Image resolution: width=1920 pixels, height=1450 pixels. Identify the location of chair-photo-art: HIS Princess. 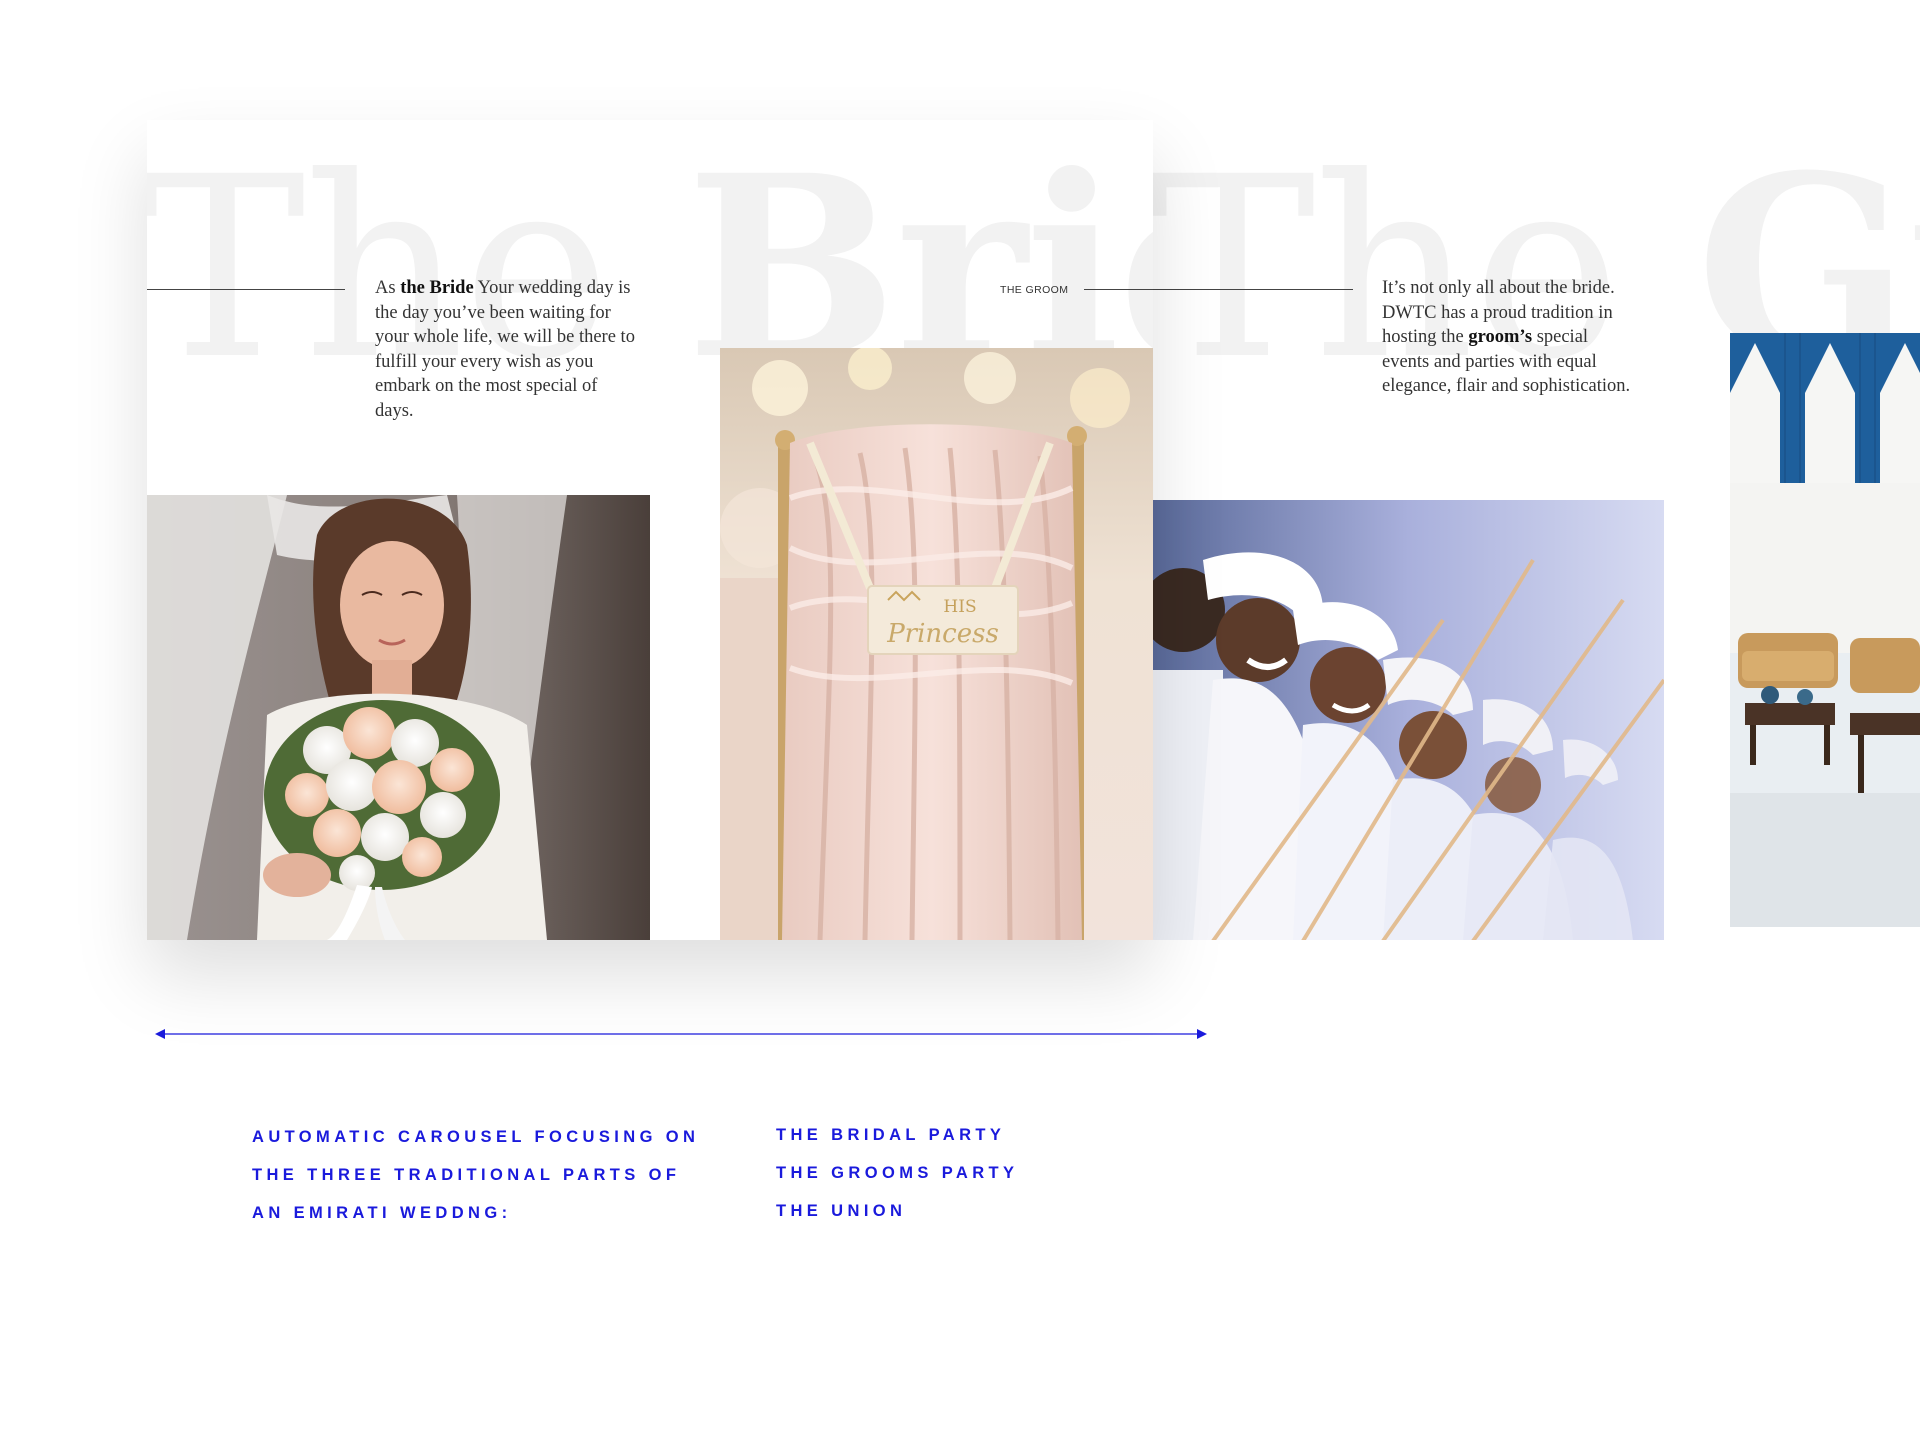
(936, 644).